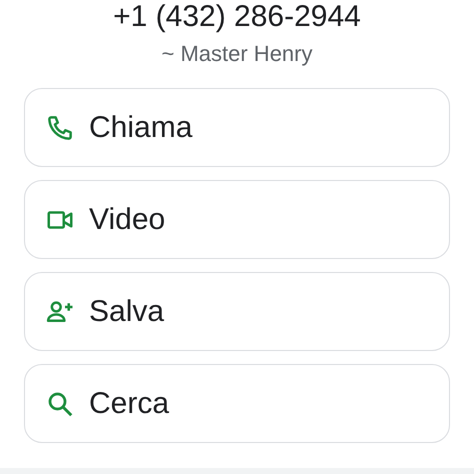  What do you see at coordinates (237, 17) in the screenshot?
I see `phone-number: +1 (432) 286-2944` at bounding box center [237, 17].